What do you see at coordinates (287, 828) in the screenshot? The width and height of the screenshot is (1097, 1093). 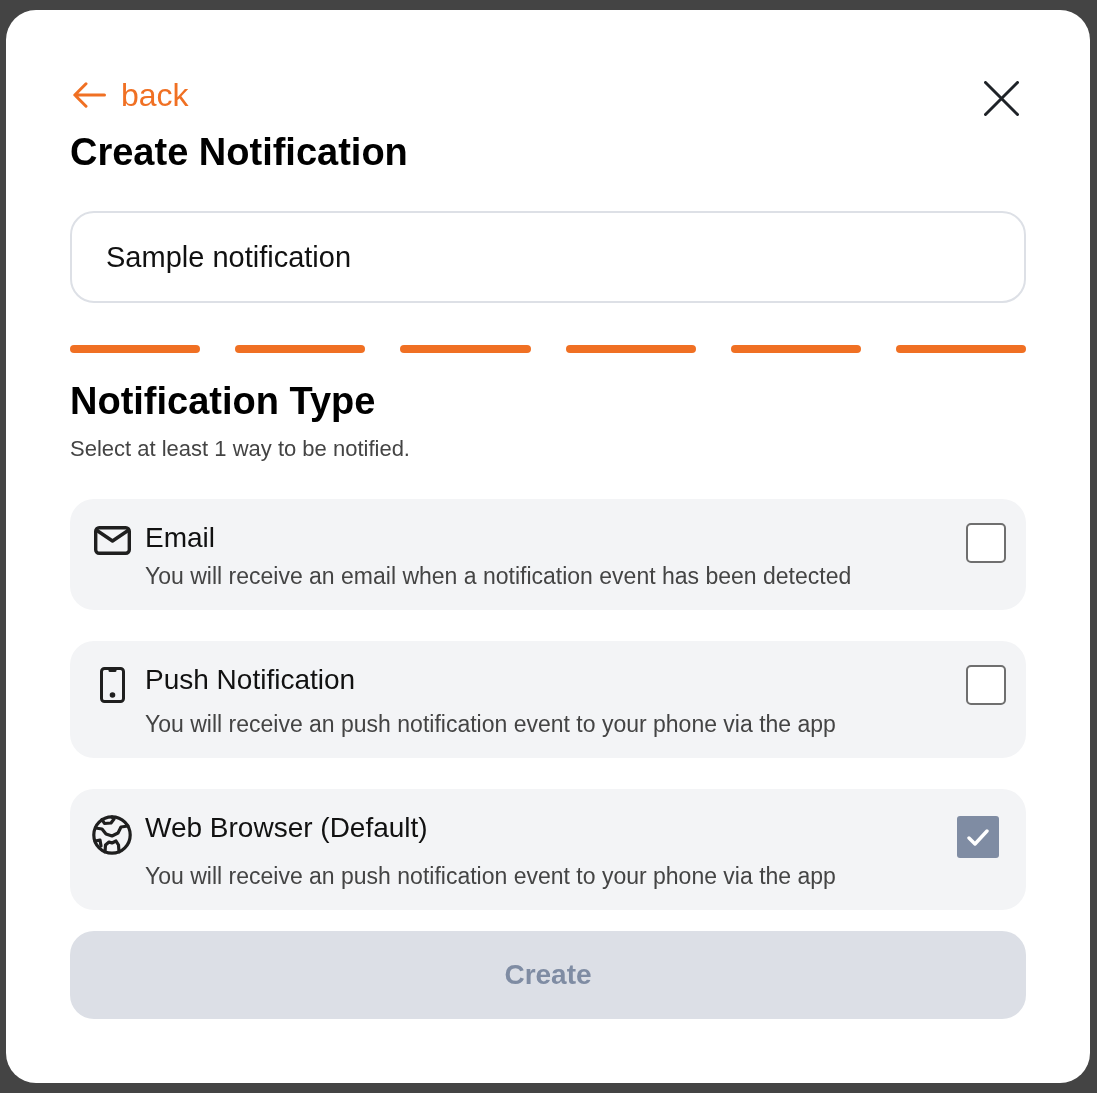 I see `option-title: Web Browser (Default)` at bounding box center [287, 828].